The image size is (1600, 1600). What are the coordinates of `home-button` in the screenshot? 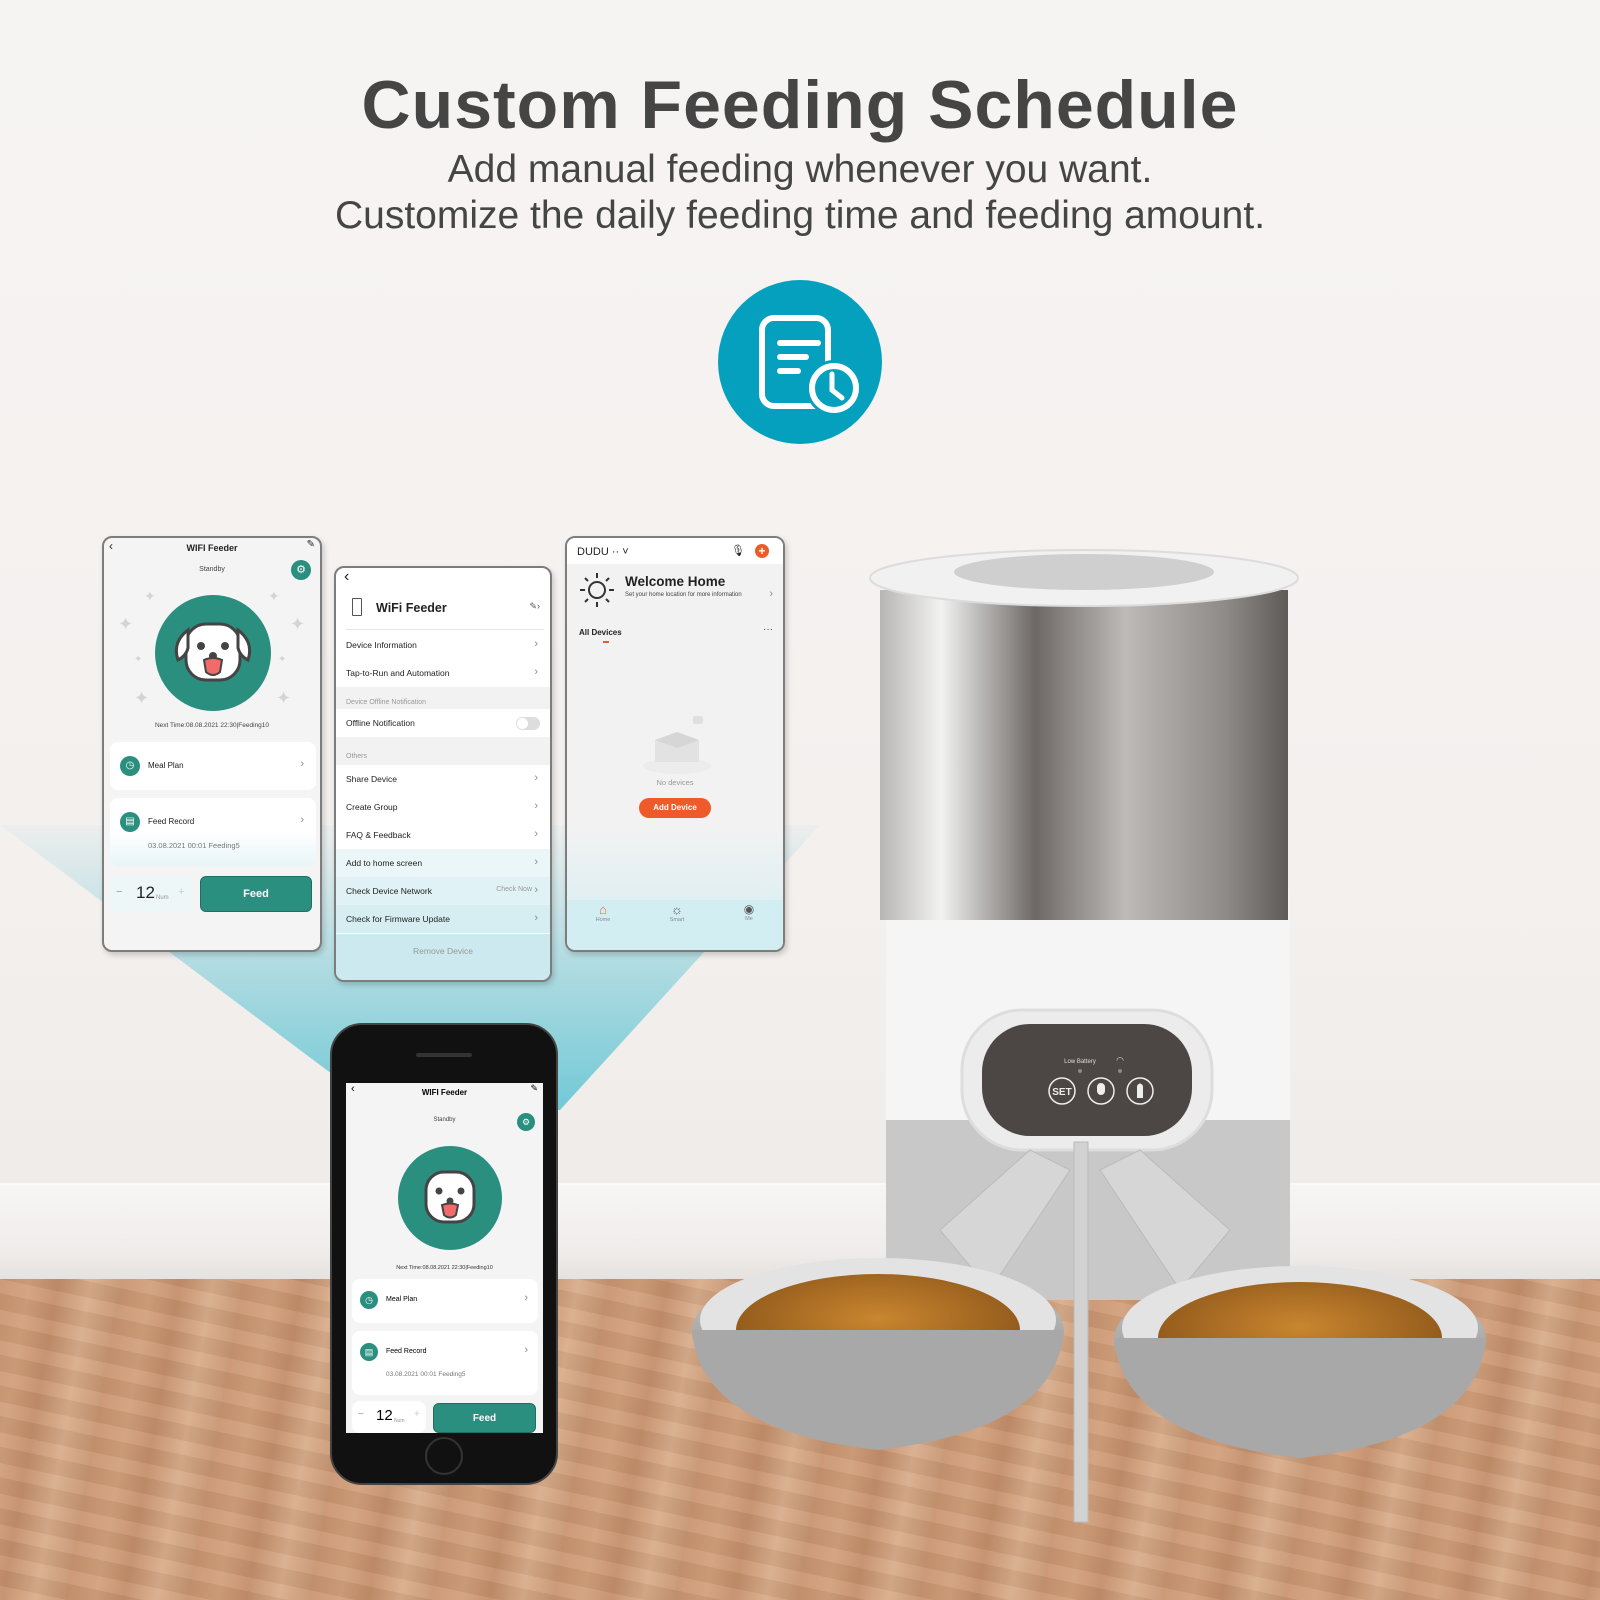 It's located at (444, 1456).